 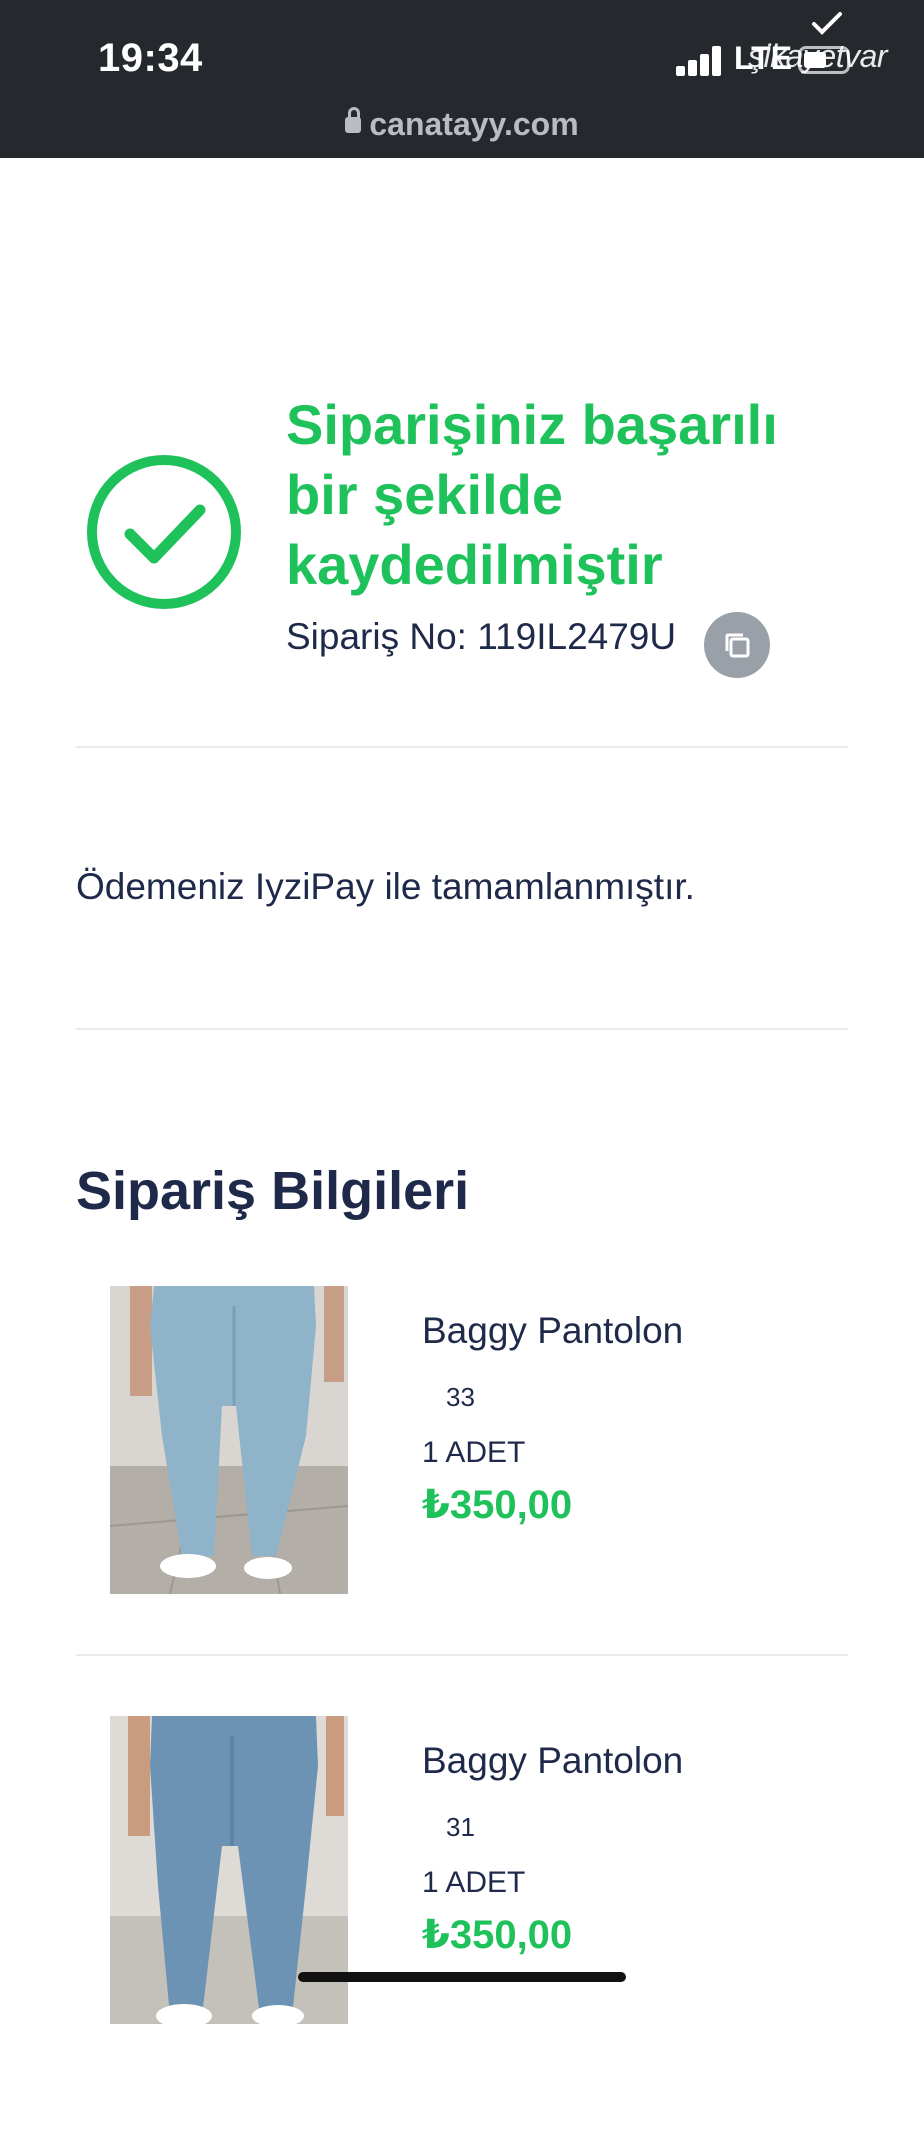 I want to click on status-time: 19:34, so click(x=150, y=58).